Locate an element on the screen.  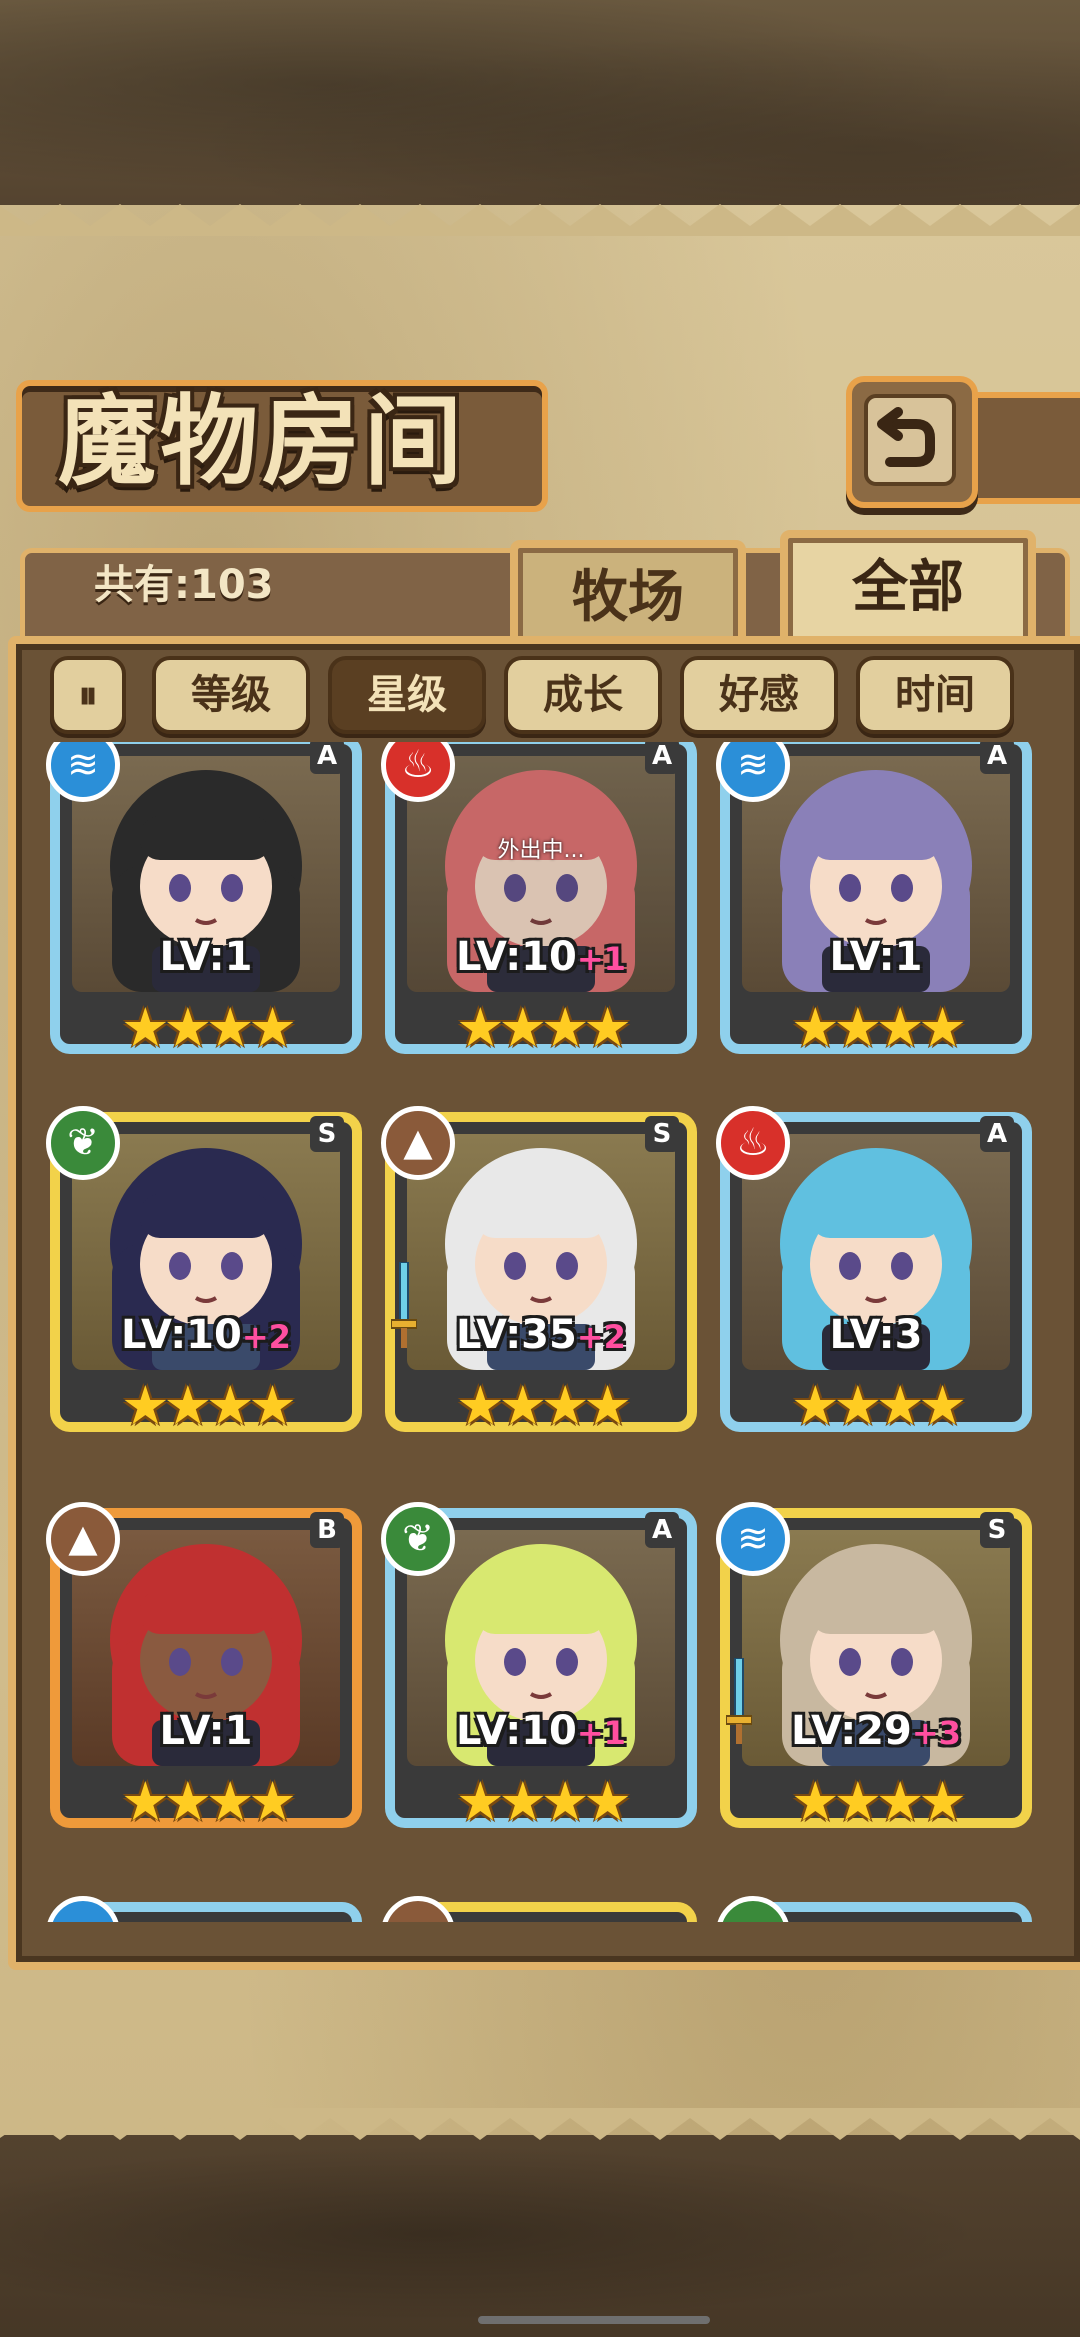
monster-count: 共有:103 is located at coordinates (184, 585).